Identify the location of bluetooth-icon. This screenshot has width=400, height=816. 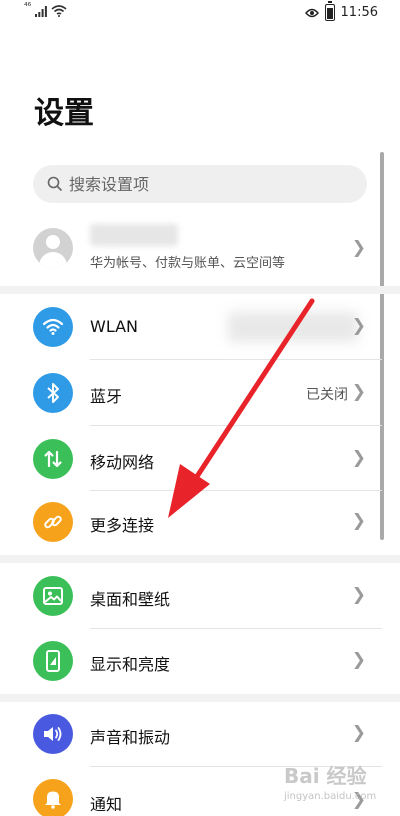
(53, 393).